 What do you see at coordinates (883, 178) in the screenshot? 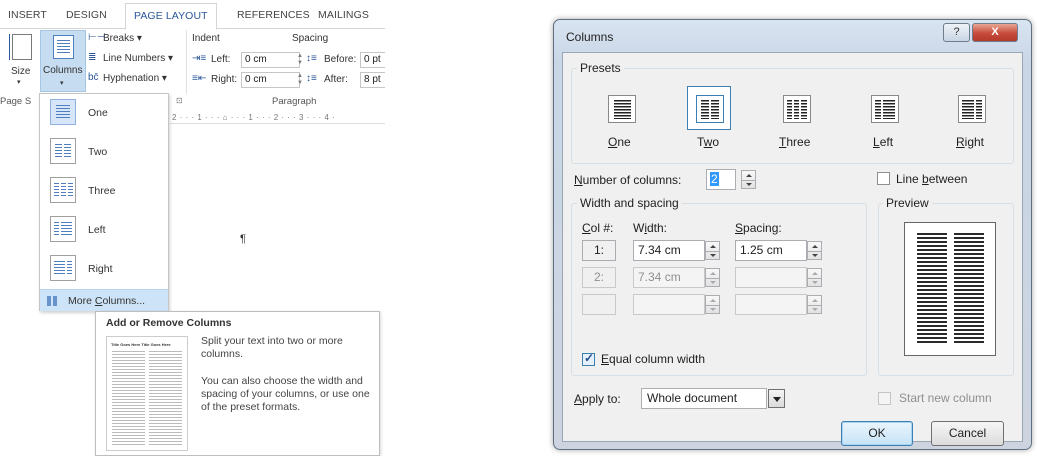
I see `line-between-checkbox` at bounding box center [883, 178].